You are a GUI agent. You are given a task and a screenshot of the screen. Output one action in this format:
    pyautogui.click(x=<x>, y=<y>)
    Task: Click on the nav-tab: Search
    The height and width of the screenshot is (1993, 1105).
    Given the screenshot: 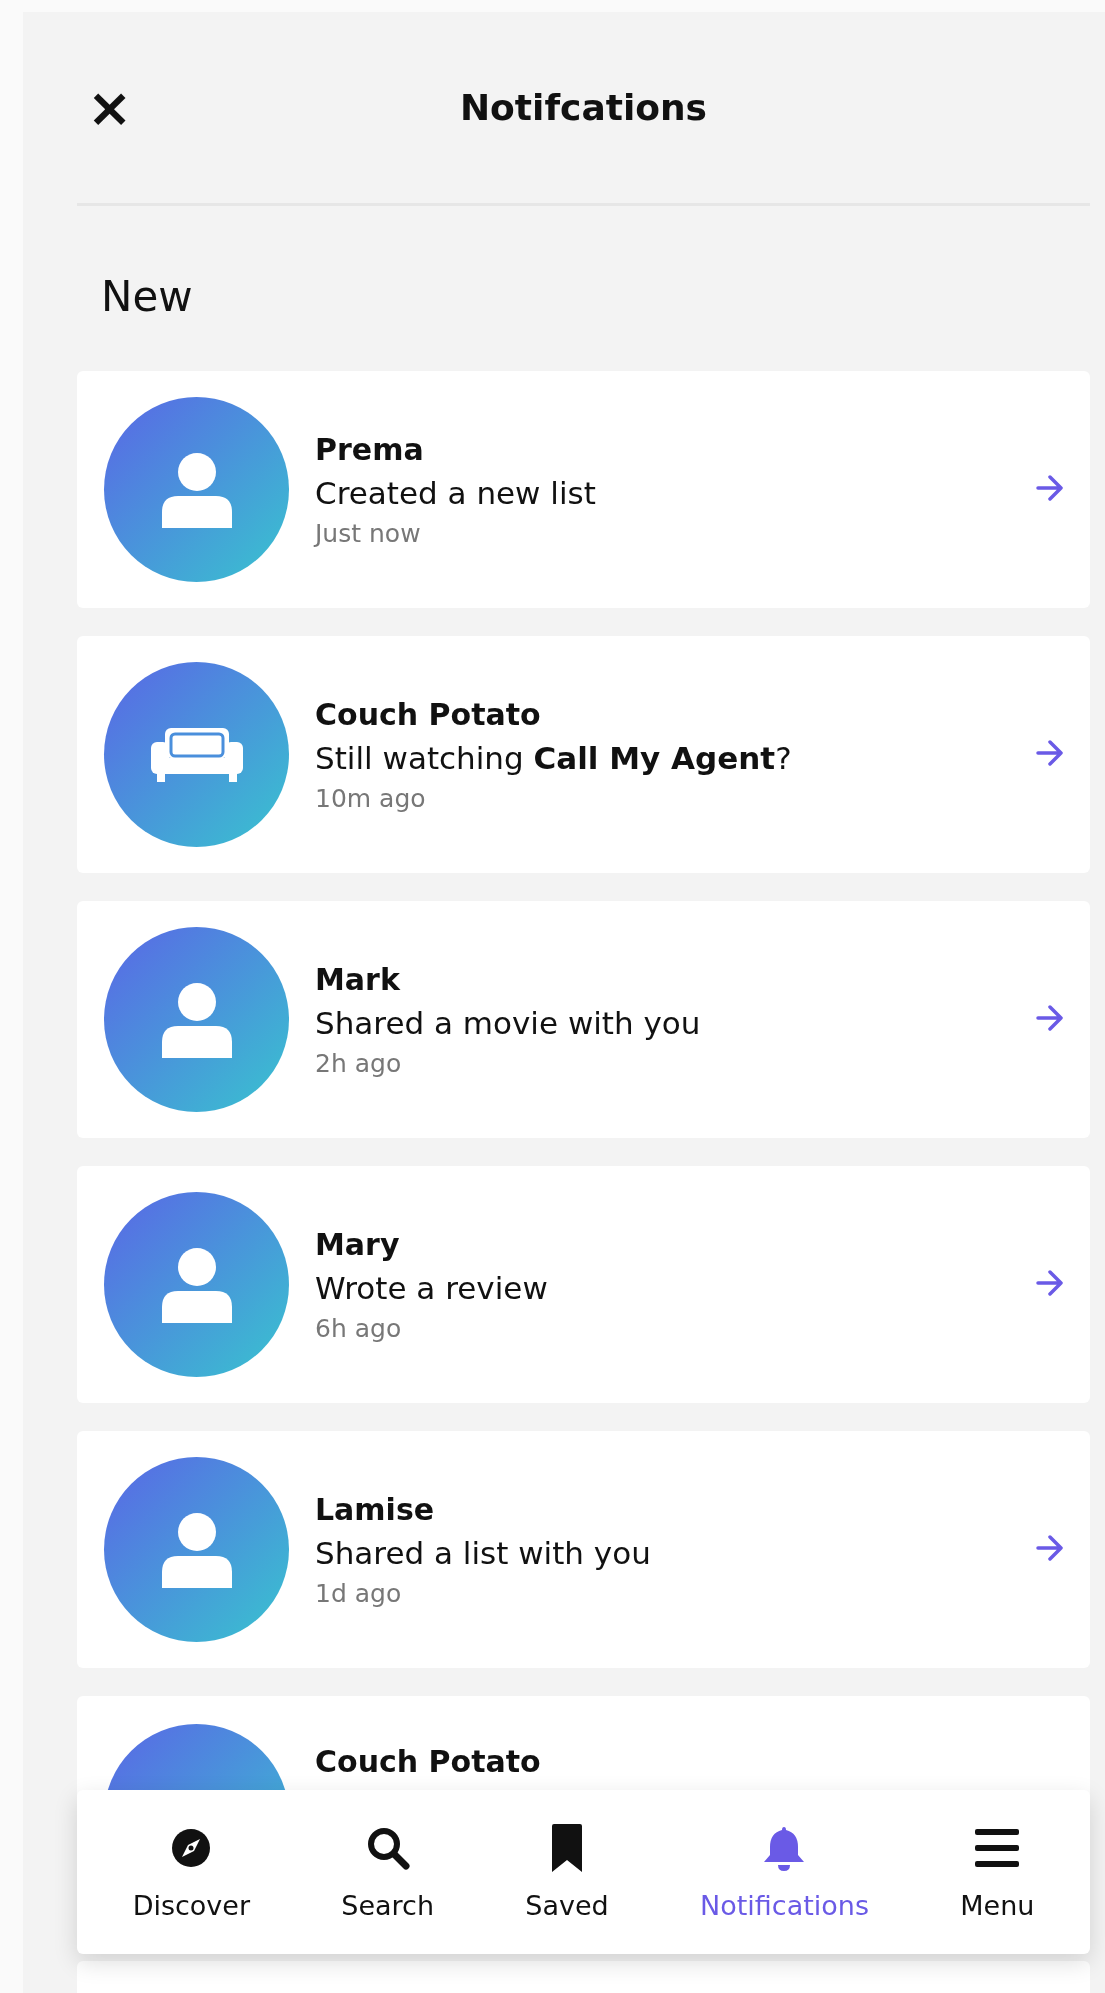 What is the action you would take?
    pyautogui.click(x=388, y=1872)
    